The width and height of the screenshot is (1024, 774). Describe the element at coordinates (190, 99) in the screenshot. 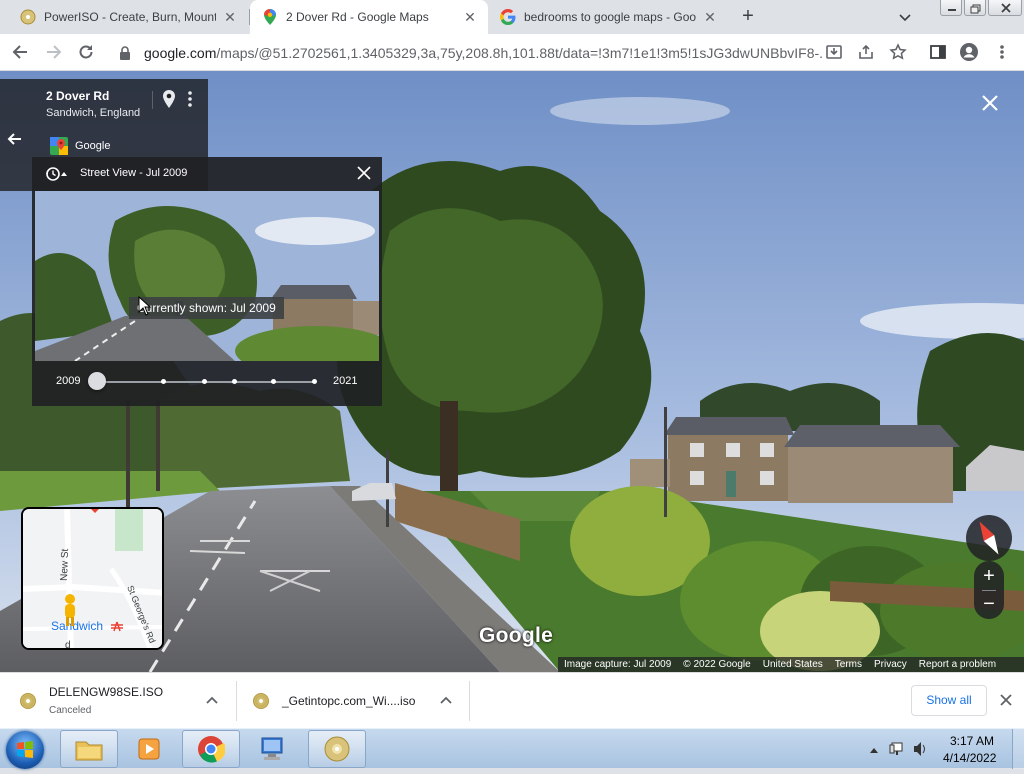

I see `more-options-icon` at that location.